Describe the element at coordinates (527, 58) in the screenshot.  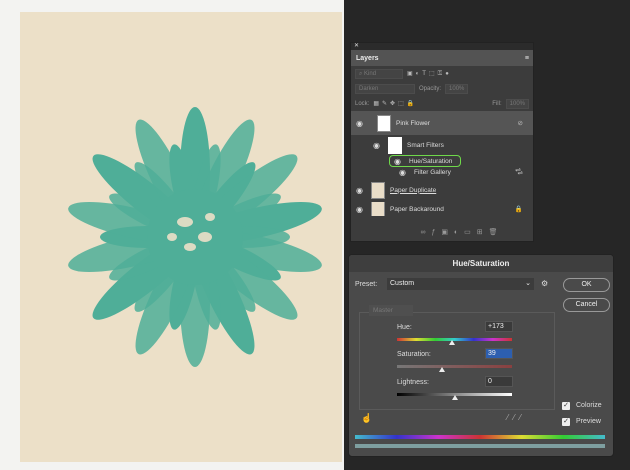
I see `menu-icon: ≡` at that location.